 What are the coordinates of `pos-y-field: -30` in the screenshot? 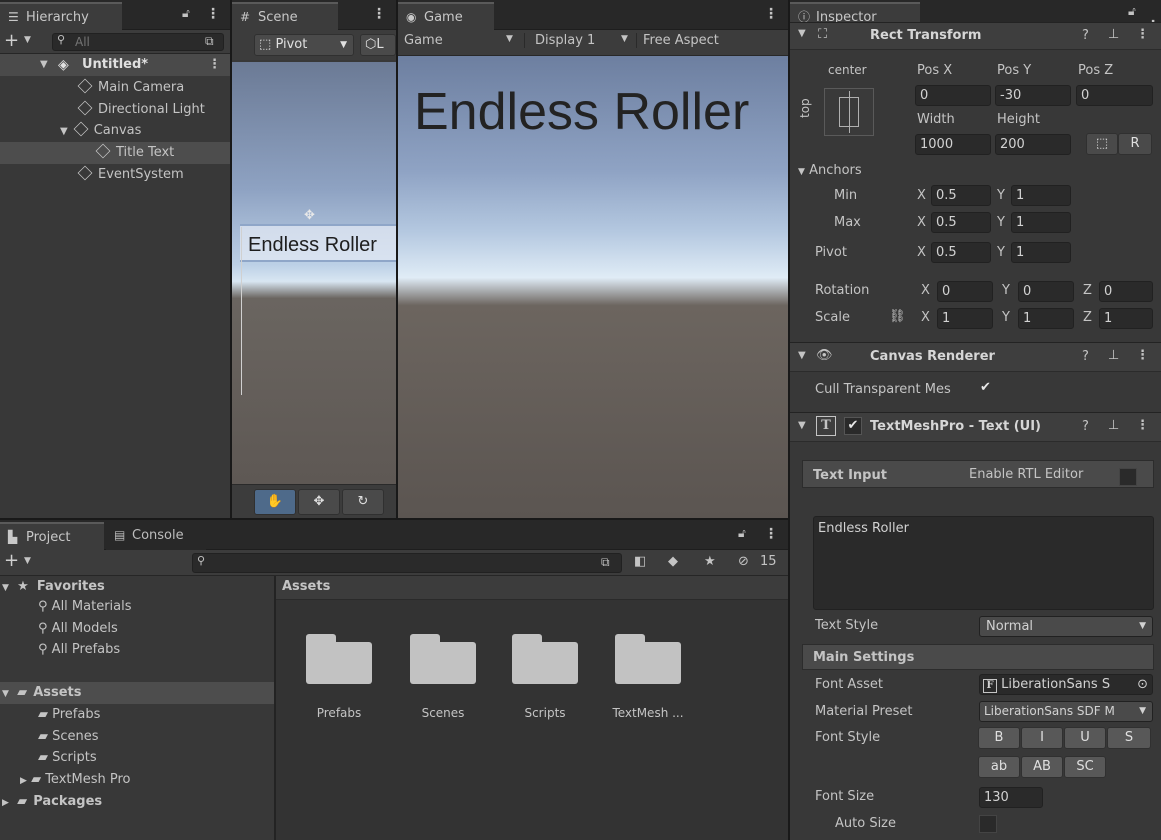 It's located at (1033, 95).